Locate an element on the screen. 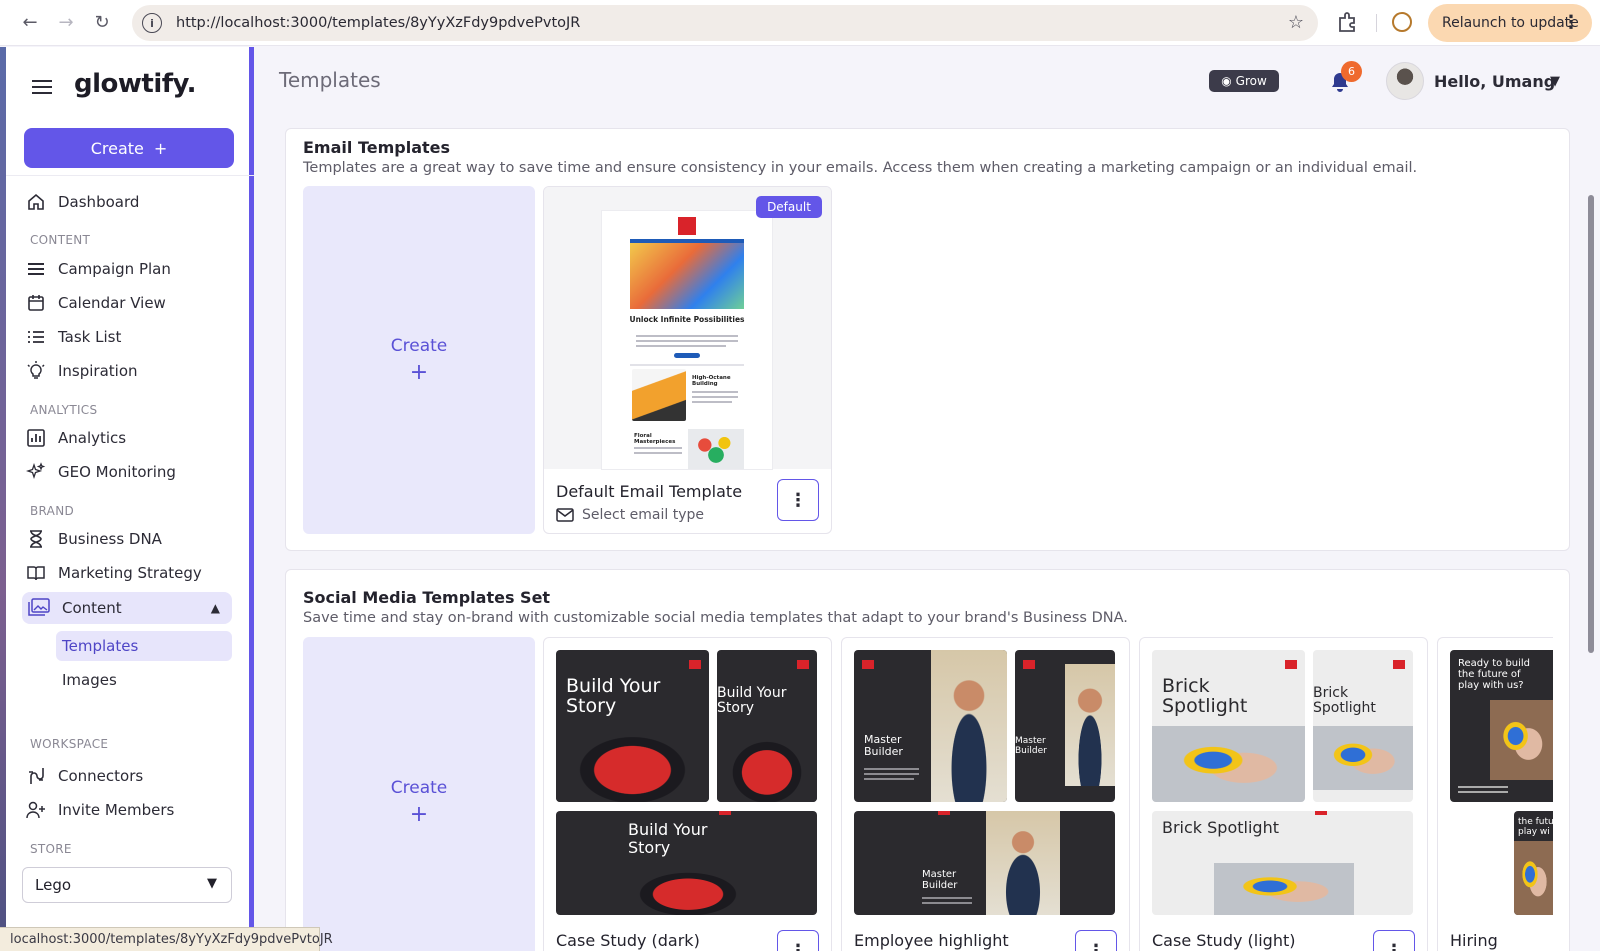  sidebar-item-content: Content ▲ is located at coordinates (127, 608).